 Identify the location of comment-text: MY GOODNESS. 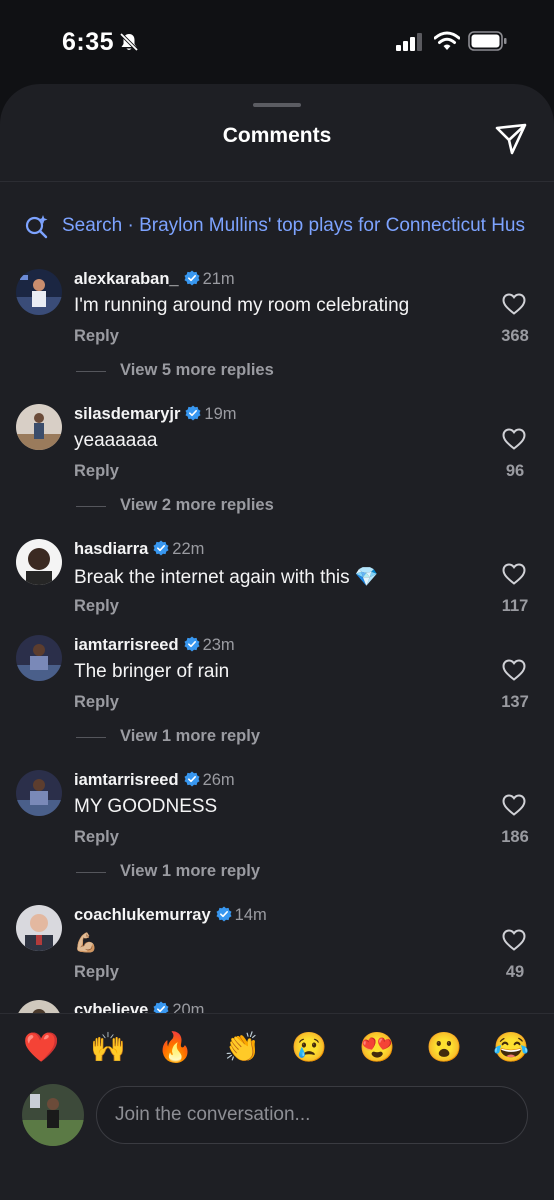
(146, 806).